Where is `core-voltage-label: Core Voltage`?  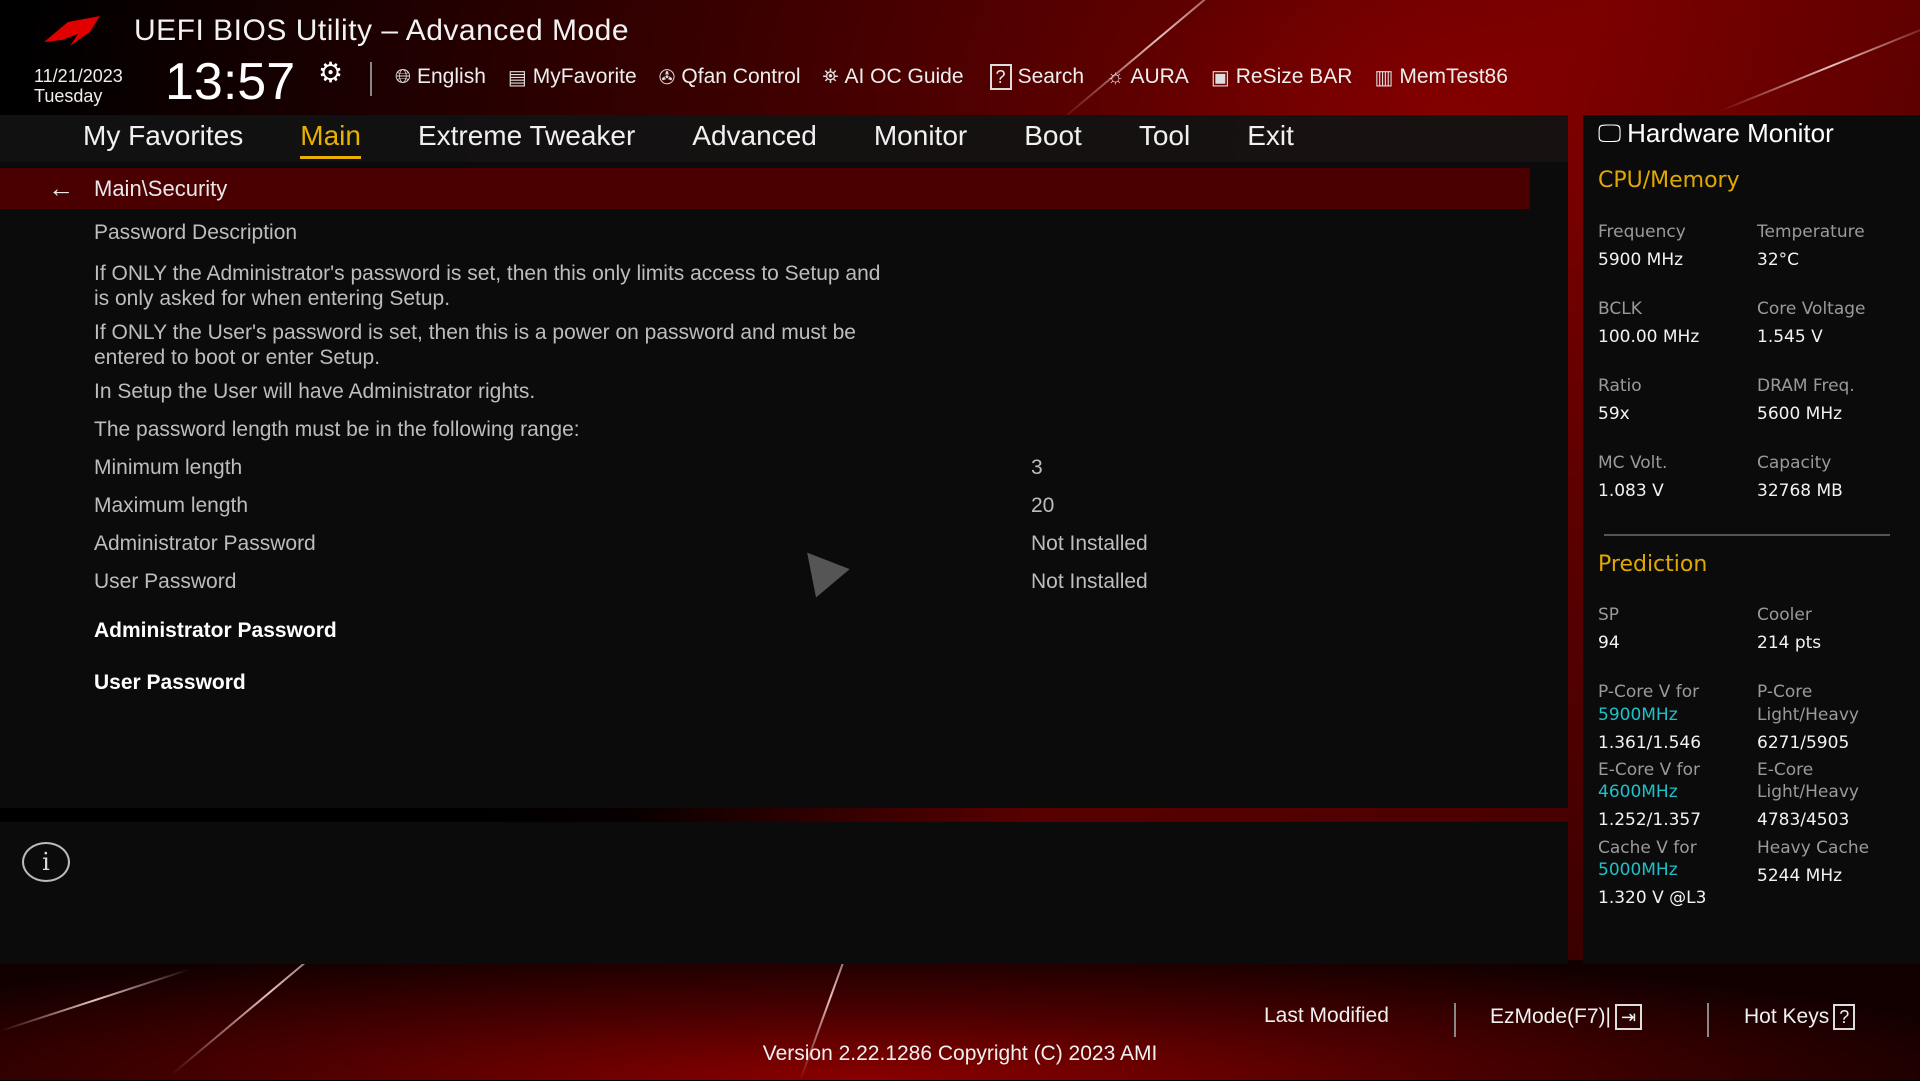 core-voltage-label: Core Voltage is located at coordinates (1811, 309).